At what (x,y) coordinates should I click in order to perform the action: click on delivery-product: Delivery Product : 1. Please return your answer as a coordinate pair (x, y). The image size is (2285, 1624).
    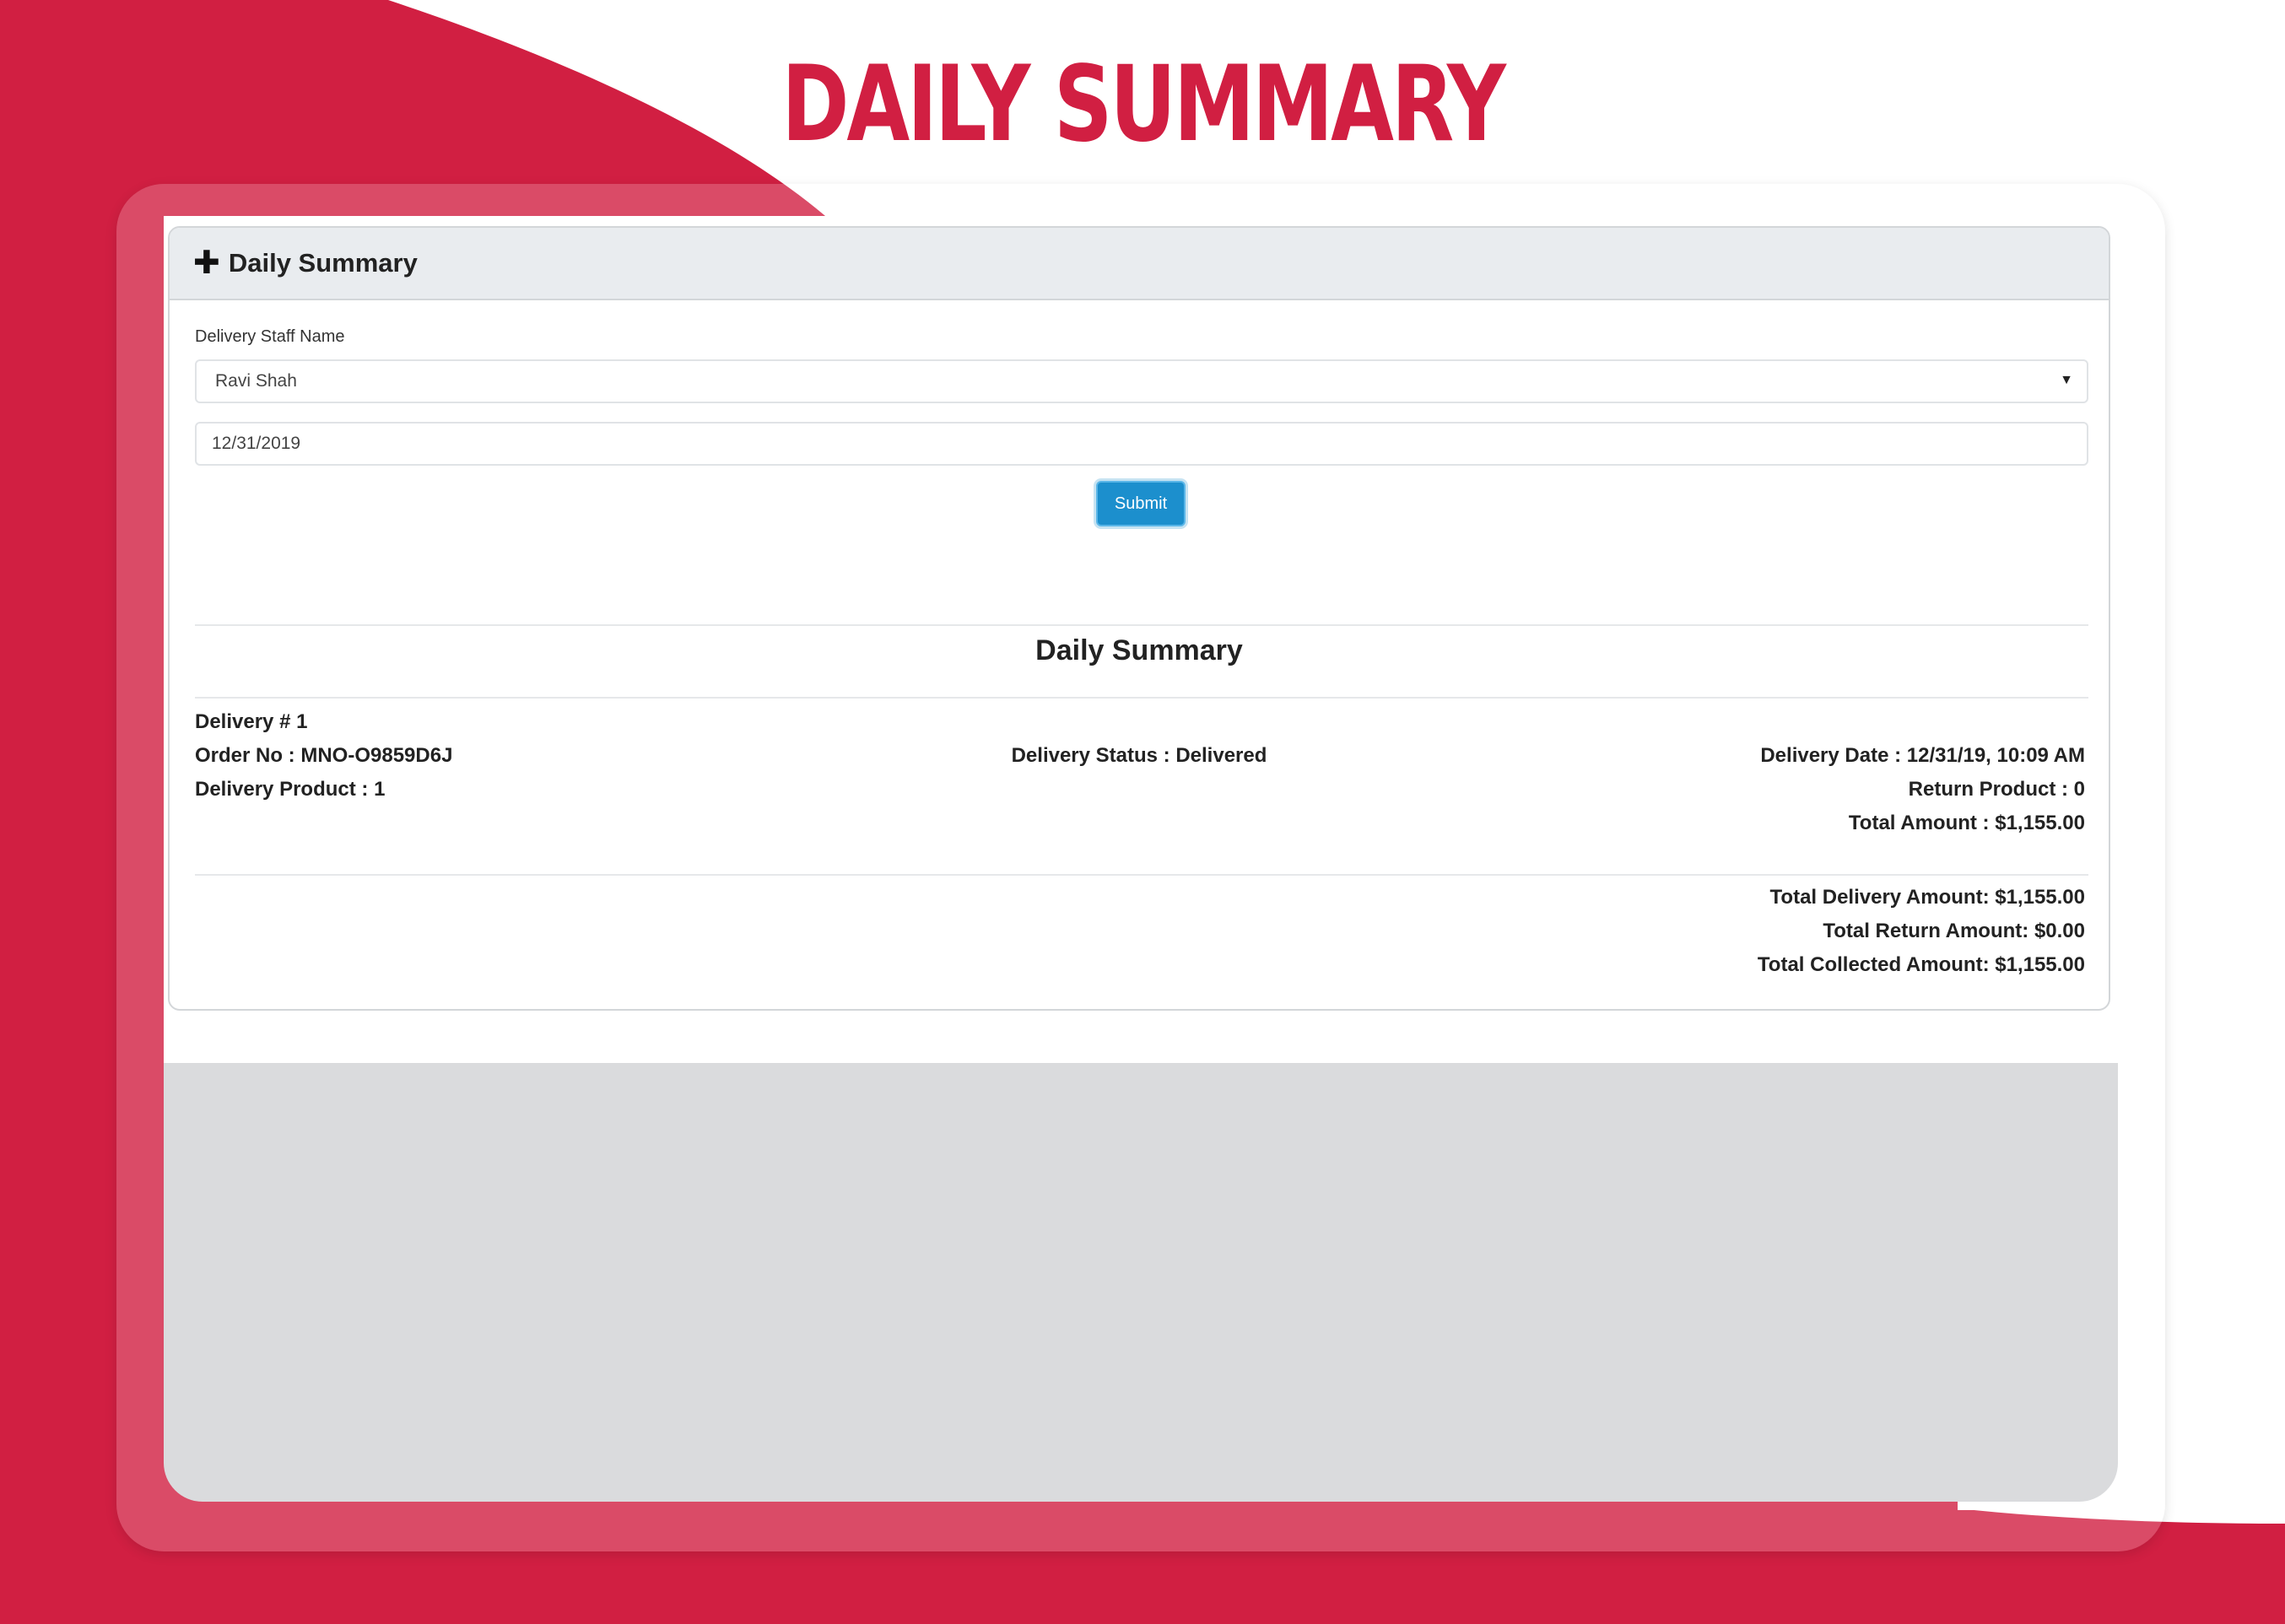
    Looking at the image, I should click on (290, 789).